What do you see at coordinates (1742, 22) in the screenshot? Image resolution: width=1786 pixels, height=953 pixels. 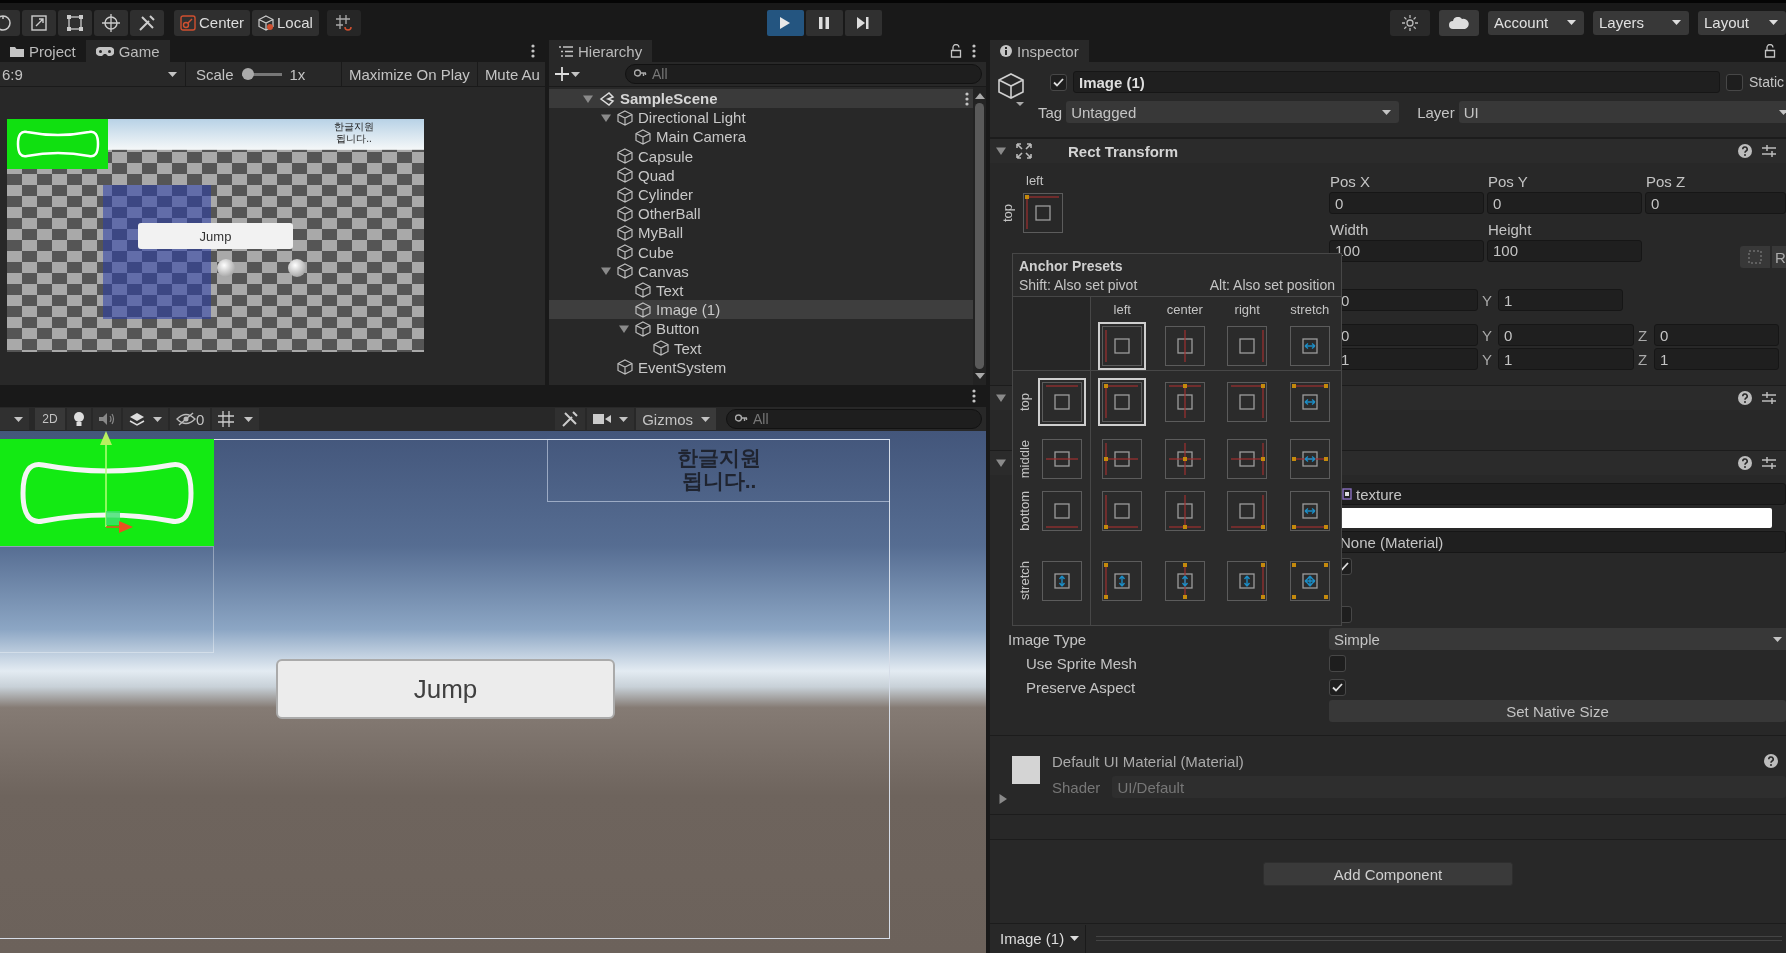 I see `menu-dropdown: Layout` at bounding box center [1742, 22].